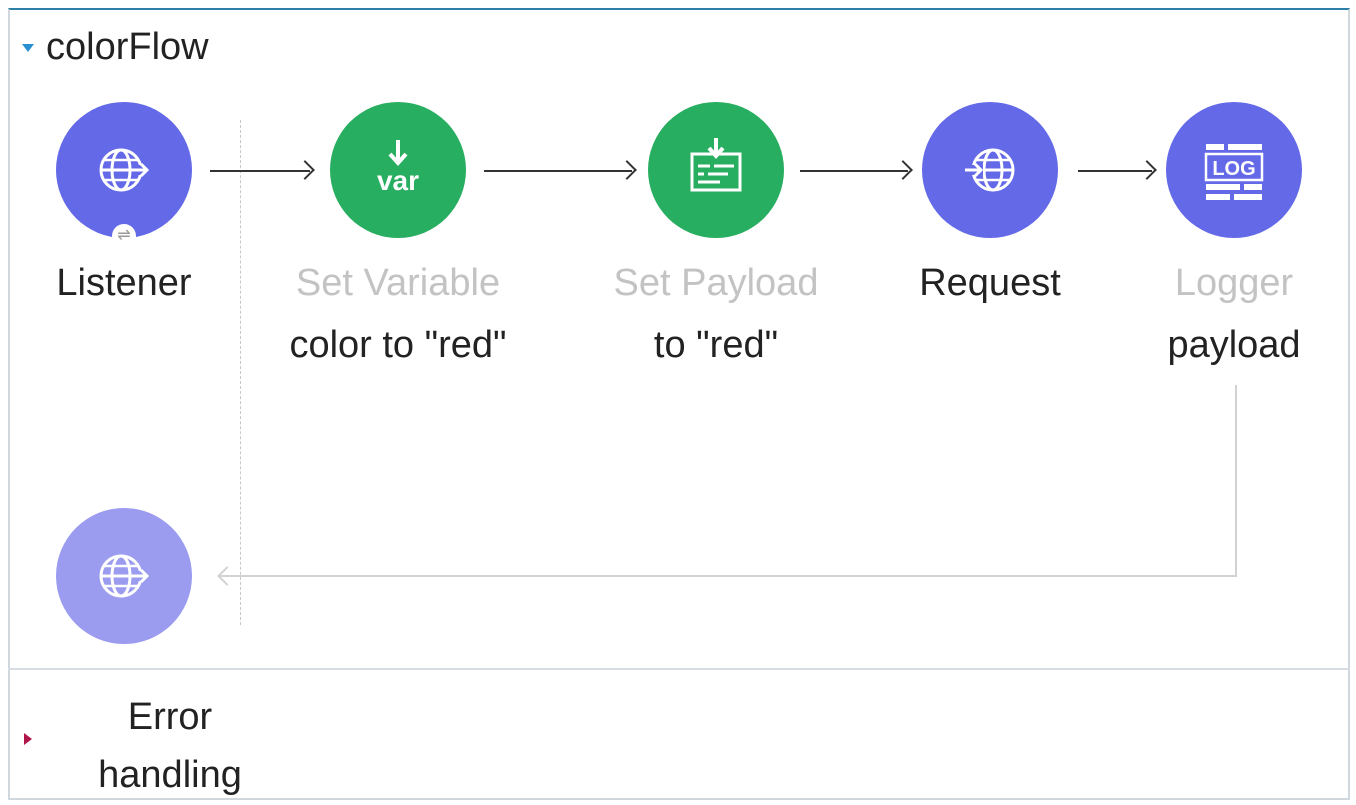 The width and height of the screenshot is (1356, 805). I want to click on error-handling-label: Error handling, so click(170, 746).